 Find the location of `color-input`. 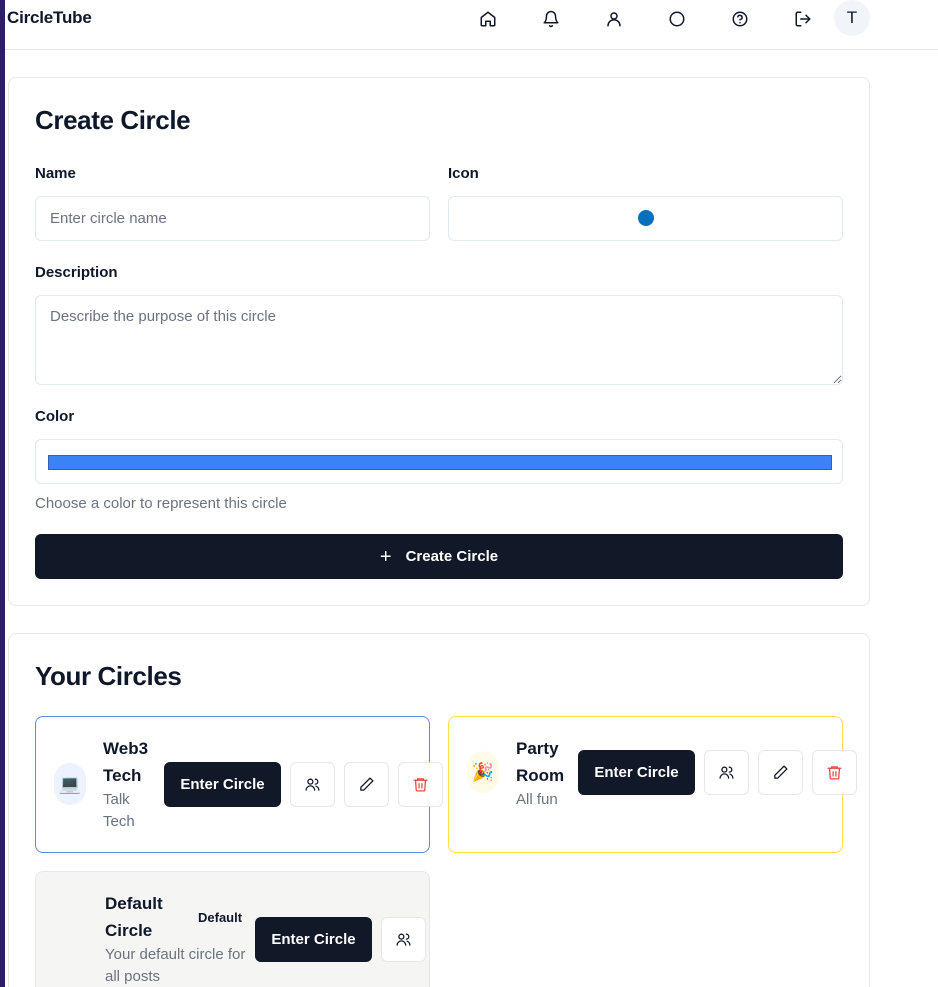

color-input is located at coordinates (439, 461).